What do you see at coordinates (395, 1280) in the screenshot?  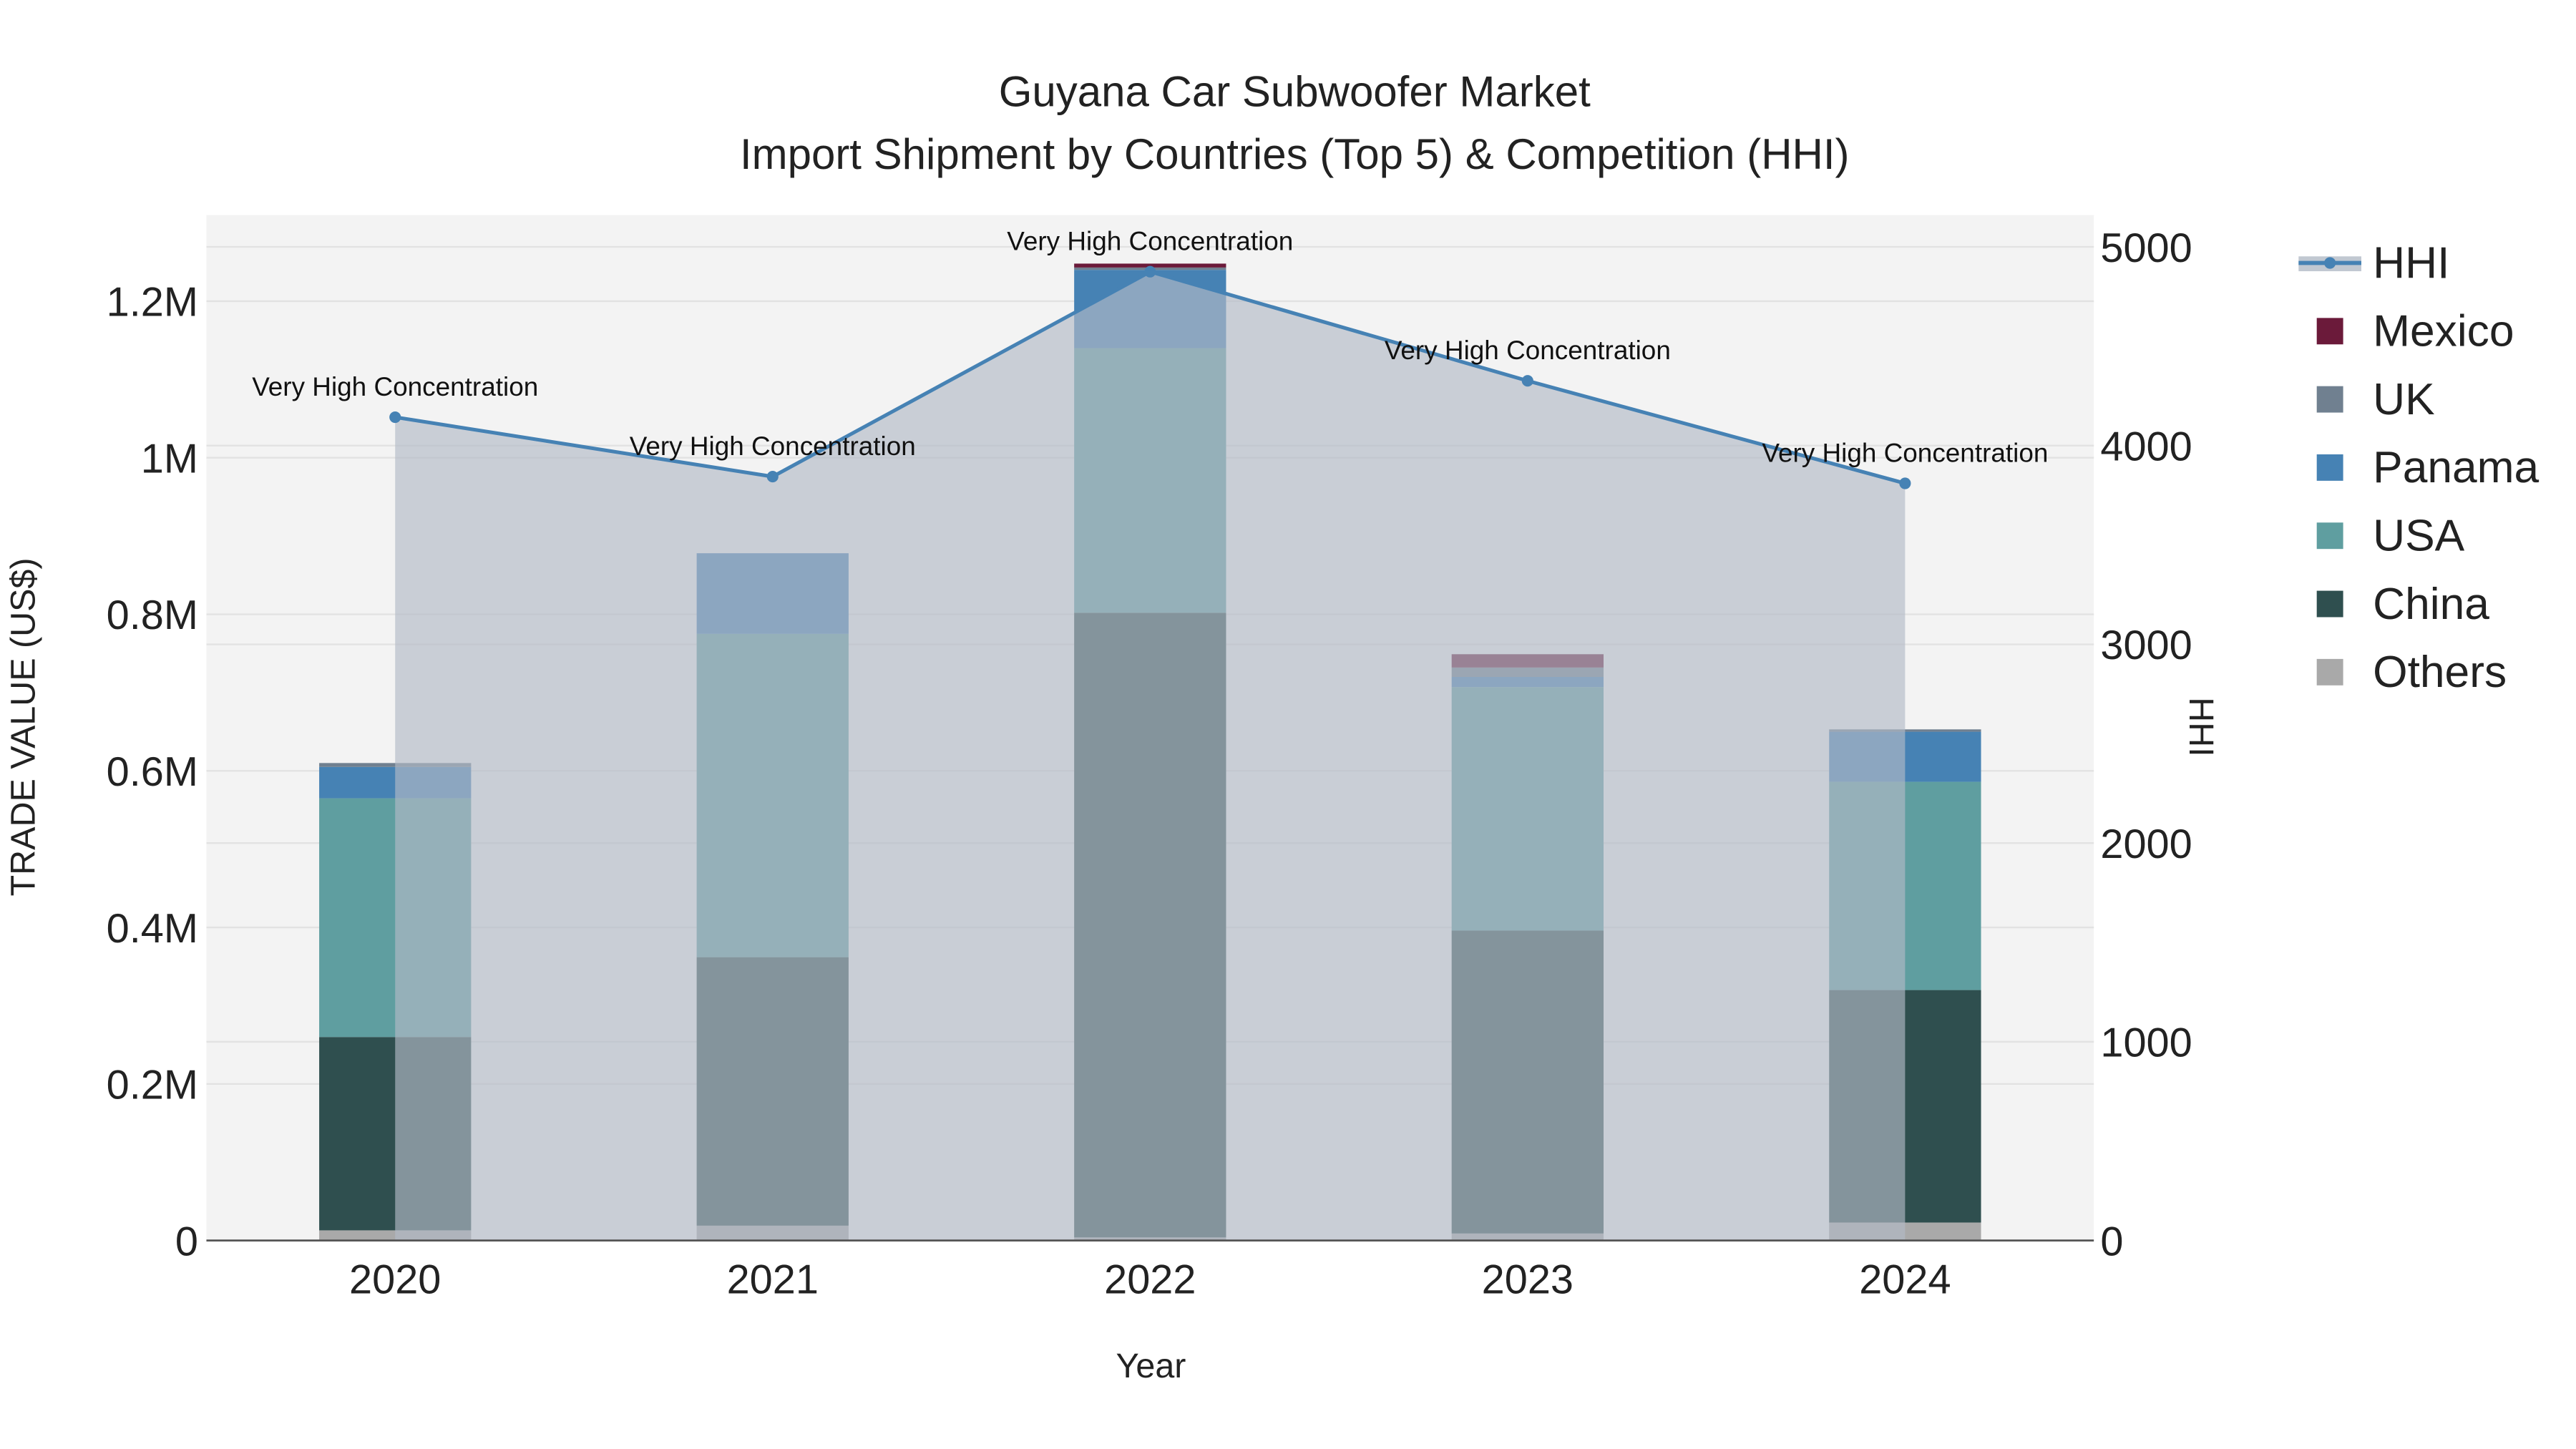 I see `x-tick-label: 2020` at bounding box center [395, 1280].